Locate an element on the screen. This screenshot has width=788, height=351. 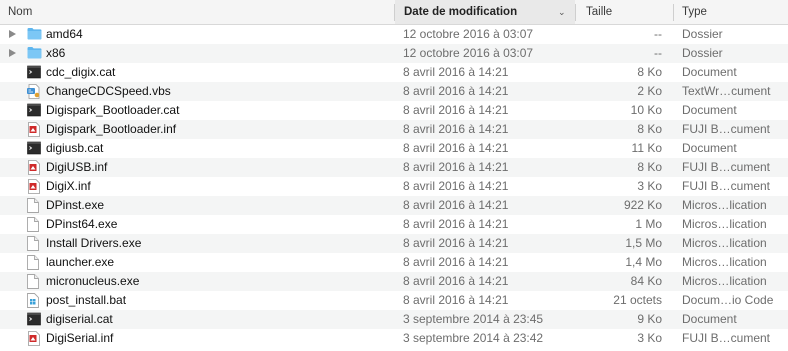
file-name: DigiSerial.inf is located at coordinates (80, 338).